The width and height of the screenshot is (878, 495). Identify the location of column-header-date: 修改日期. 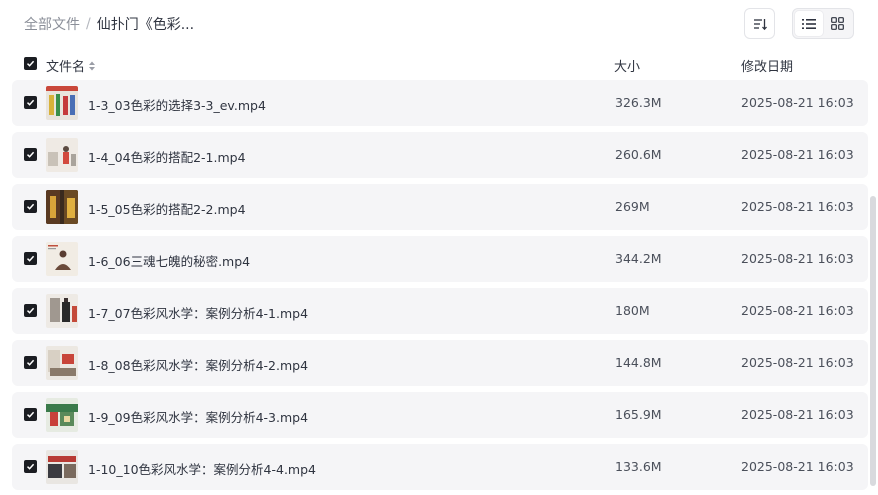
(767, 65).